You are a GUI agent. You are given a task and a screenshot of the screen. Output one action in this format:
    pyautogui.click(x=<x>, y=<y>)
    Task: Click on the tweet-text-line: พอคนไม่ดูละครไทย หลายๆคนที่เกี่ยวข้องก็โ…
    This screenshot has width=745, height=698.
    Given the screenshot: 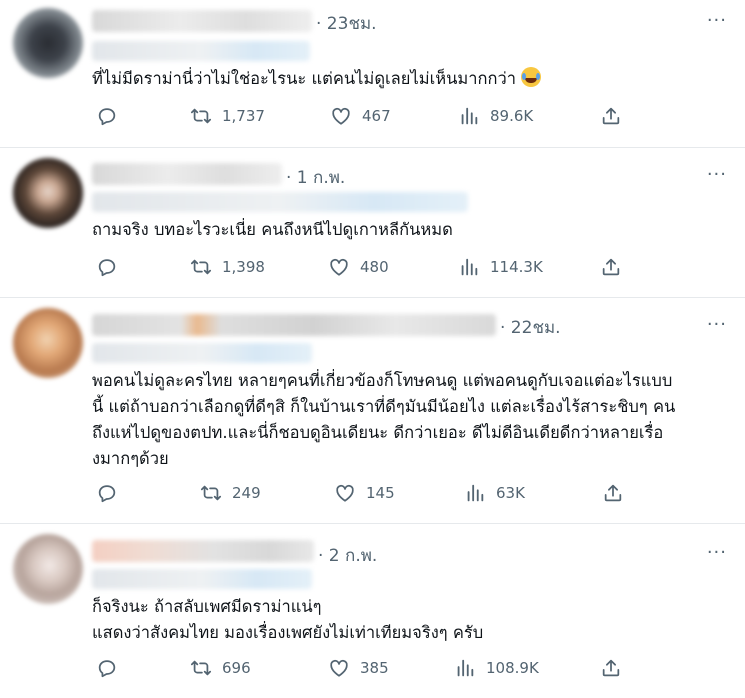 What is the action you would take?
    pyautogui.click(x=382, y=380)
    